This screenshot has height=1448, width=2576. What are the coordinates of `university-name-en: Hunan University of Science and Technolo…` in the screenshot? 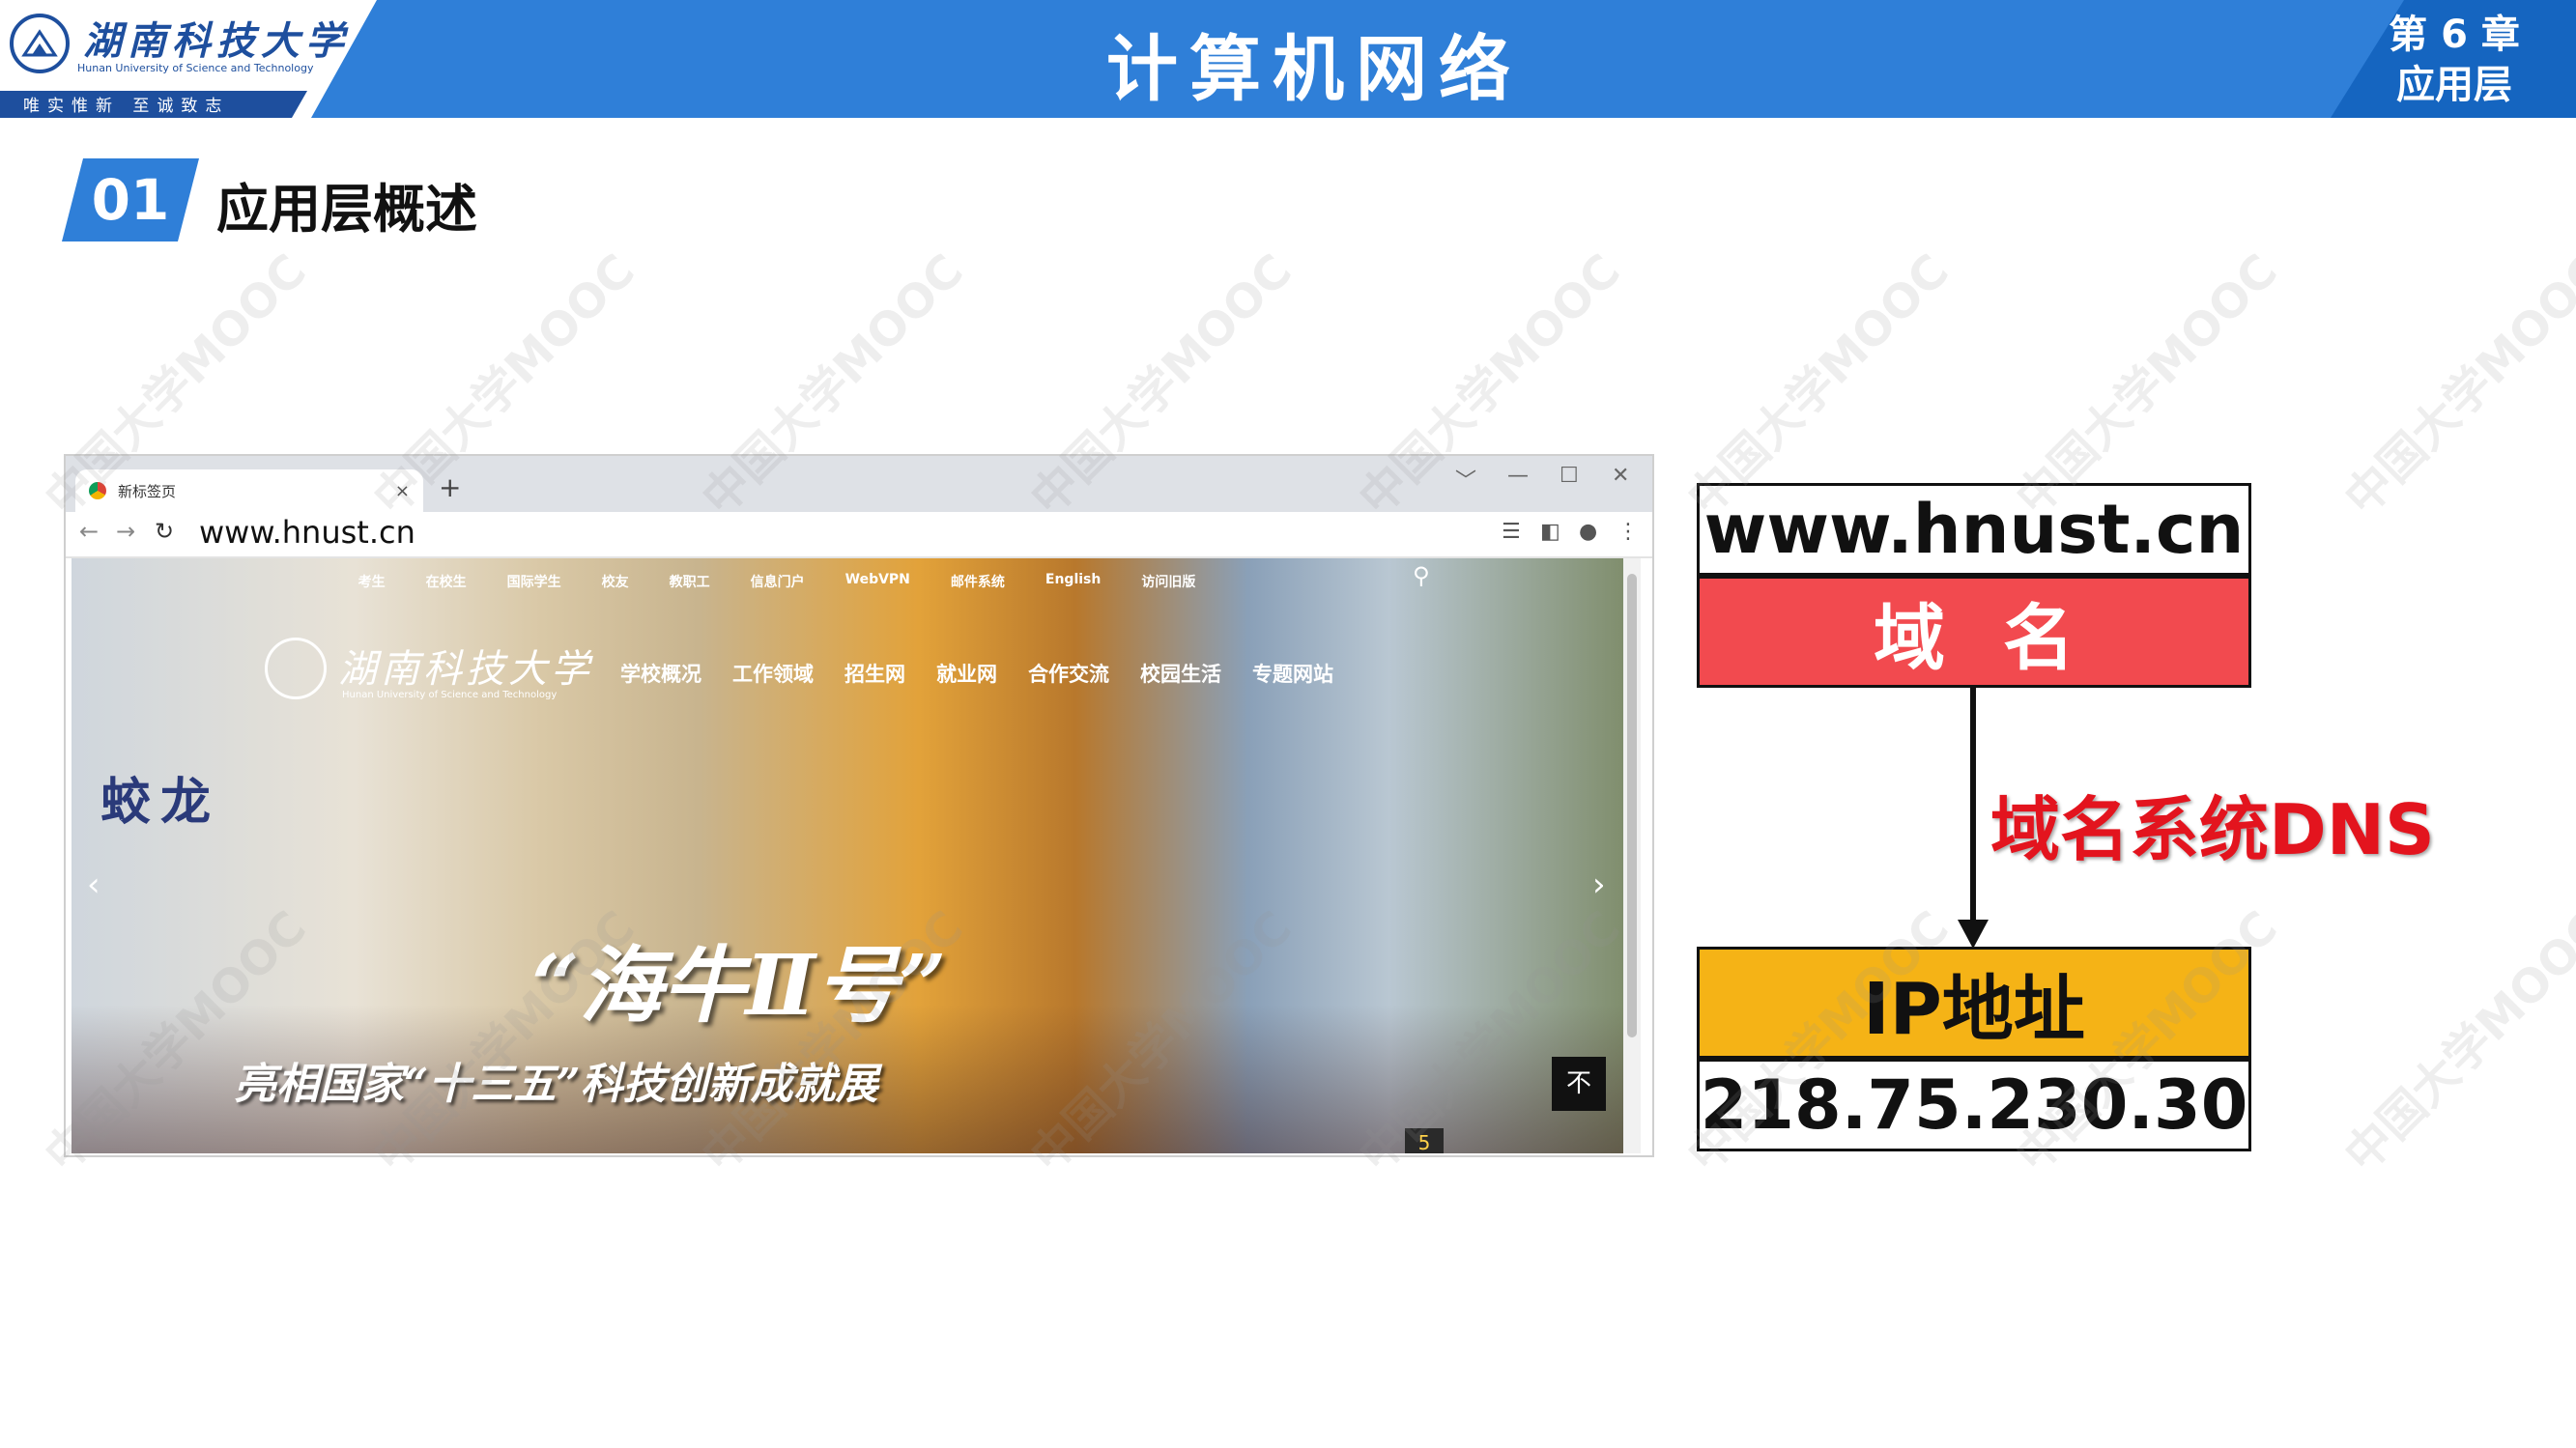 It's located at (196, 68).